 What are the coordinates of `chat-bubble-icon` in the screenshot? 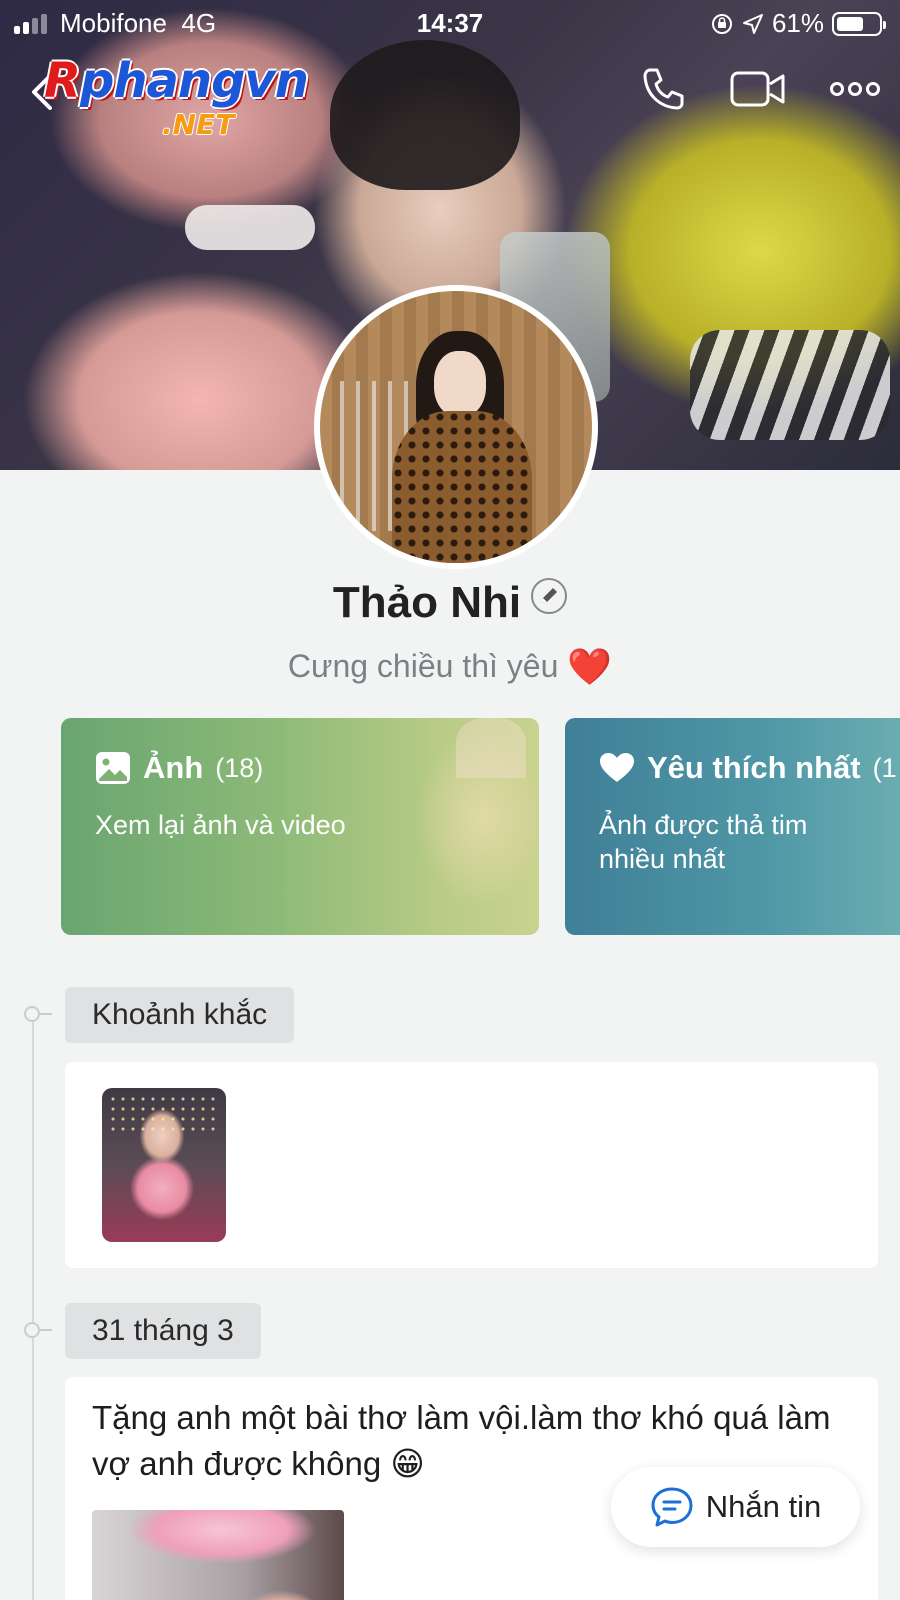 It's located at (672, 1507).